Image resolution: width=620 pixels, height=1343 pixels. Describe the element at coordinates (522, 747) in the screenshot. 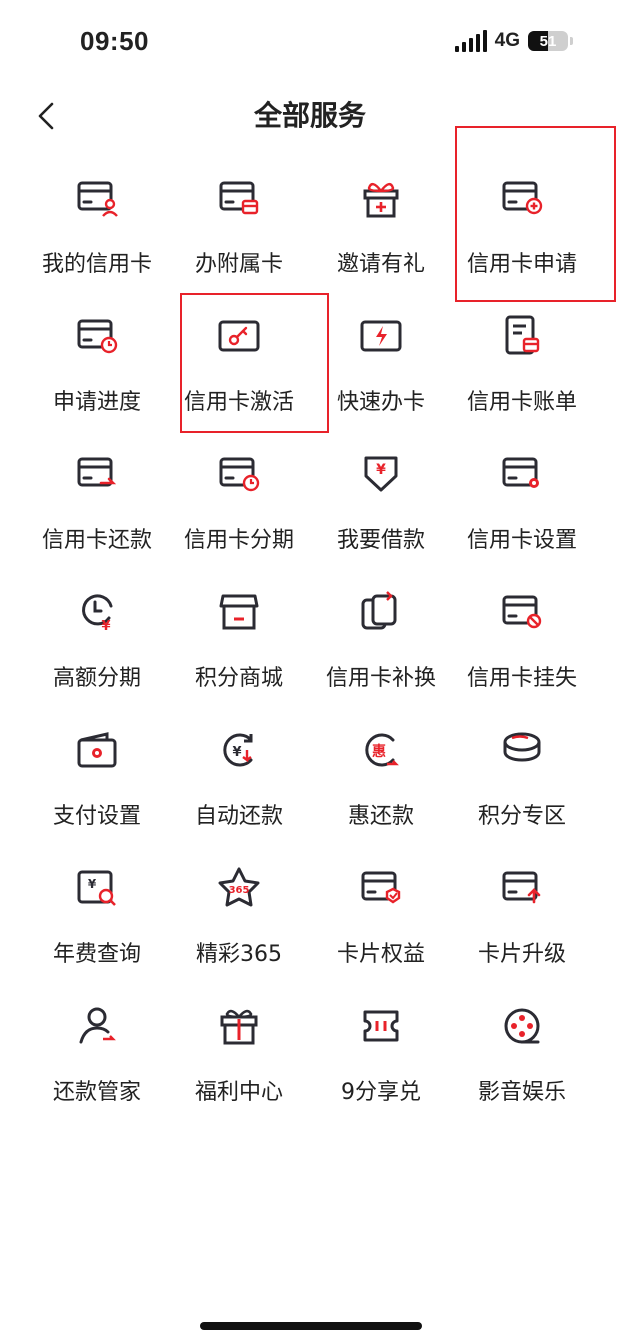

I see `coins-icon` at that location.